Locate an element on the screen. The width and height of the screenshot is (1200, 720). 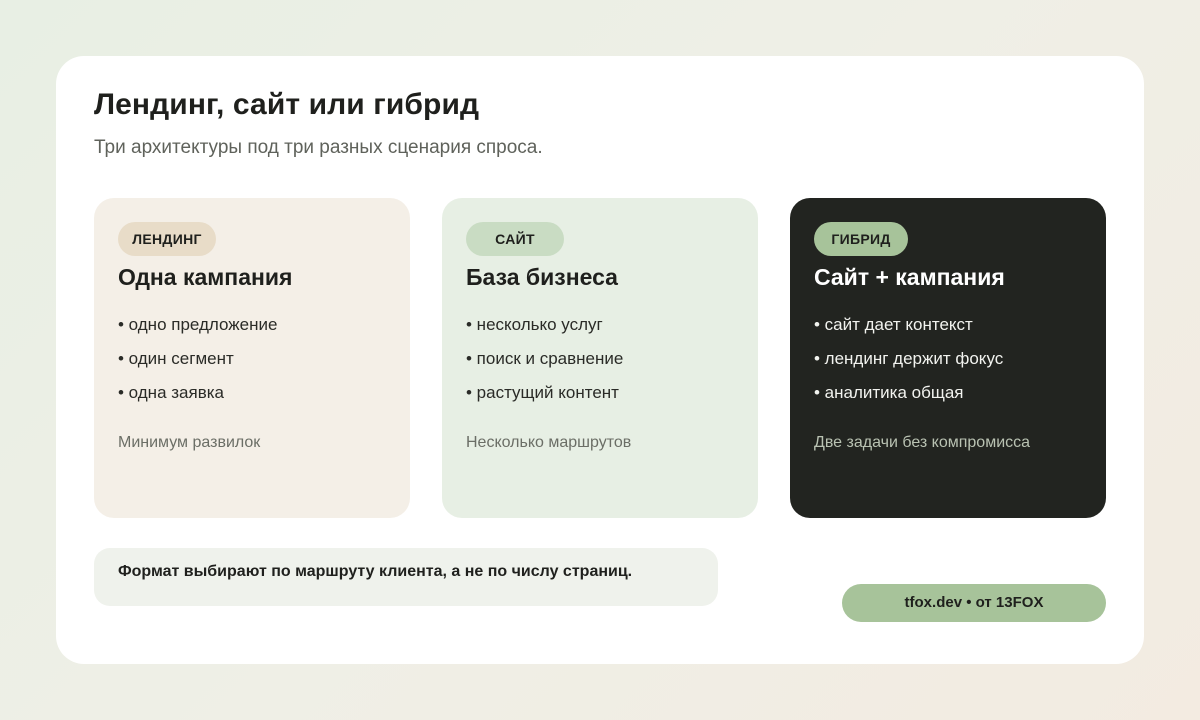
card-title-site: База бизнеса is located at coordinates (542, 277).